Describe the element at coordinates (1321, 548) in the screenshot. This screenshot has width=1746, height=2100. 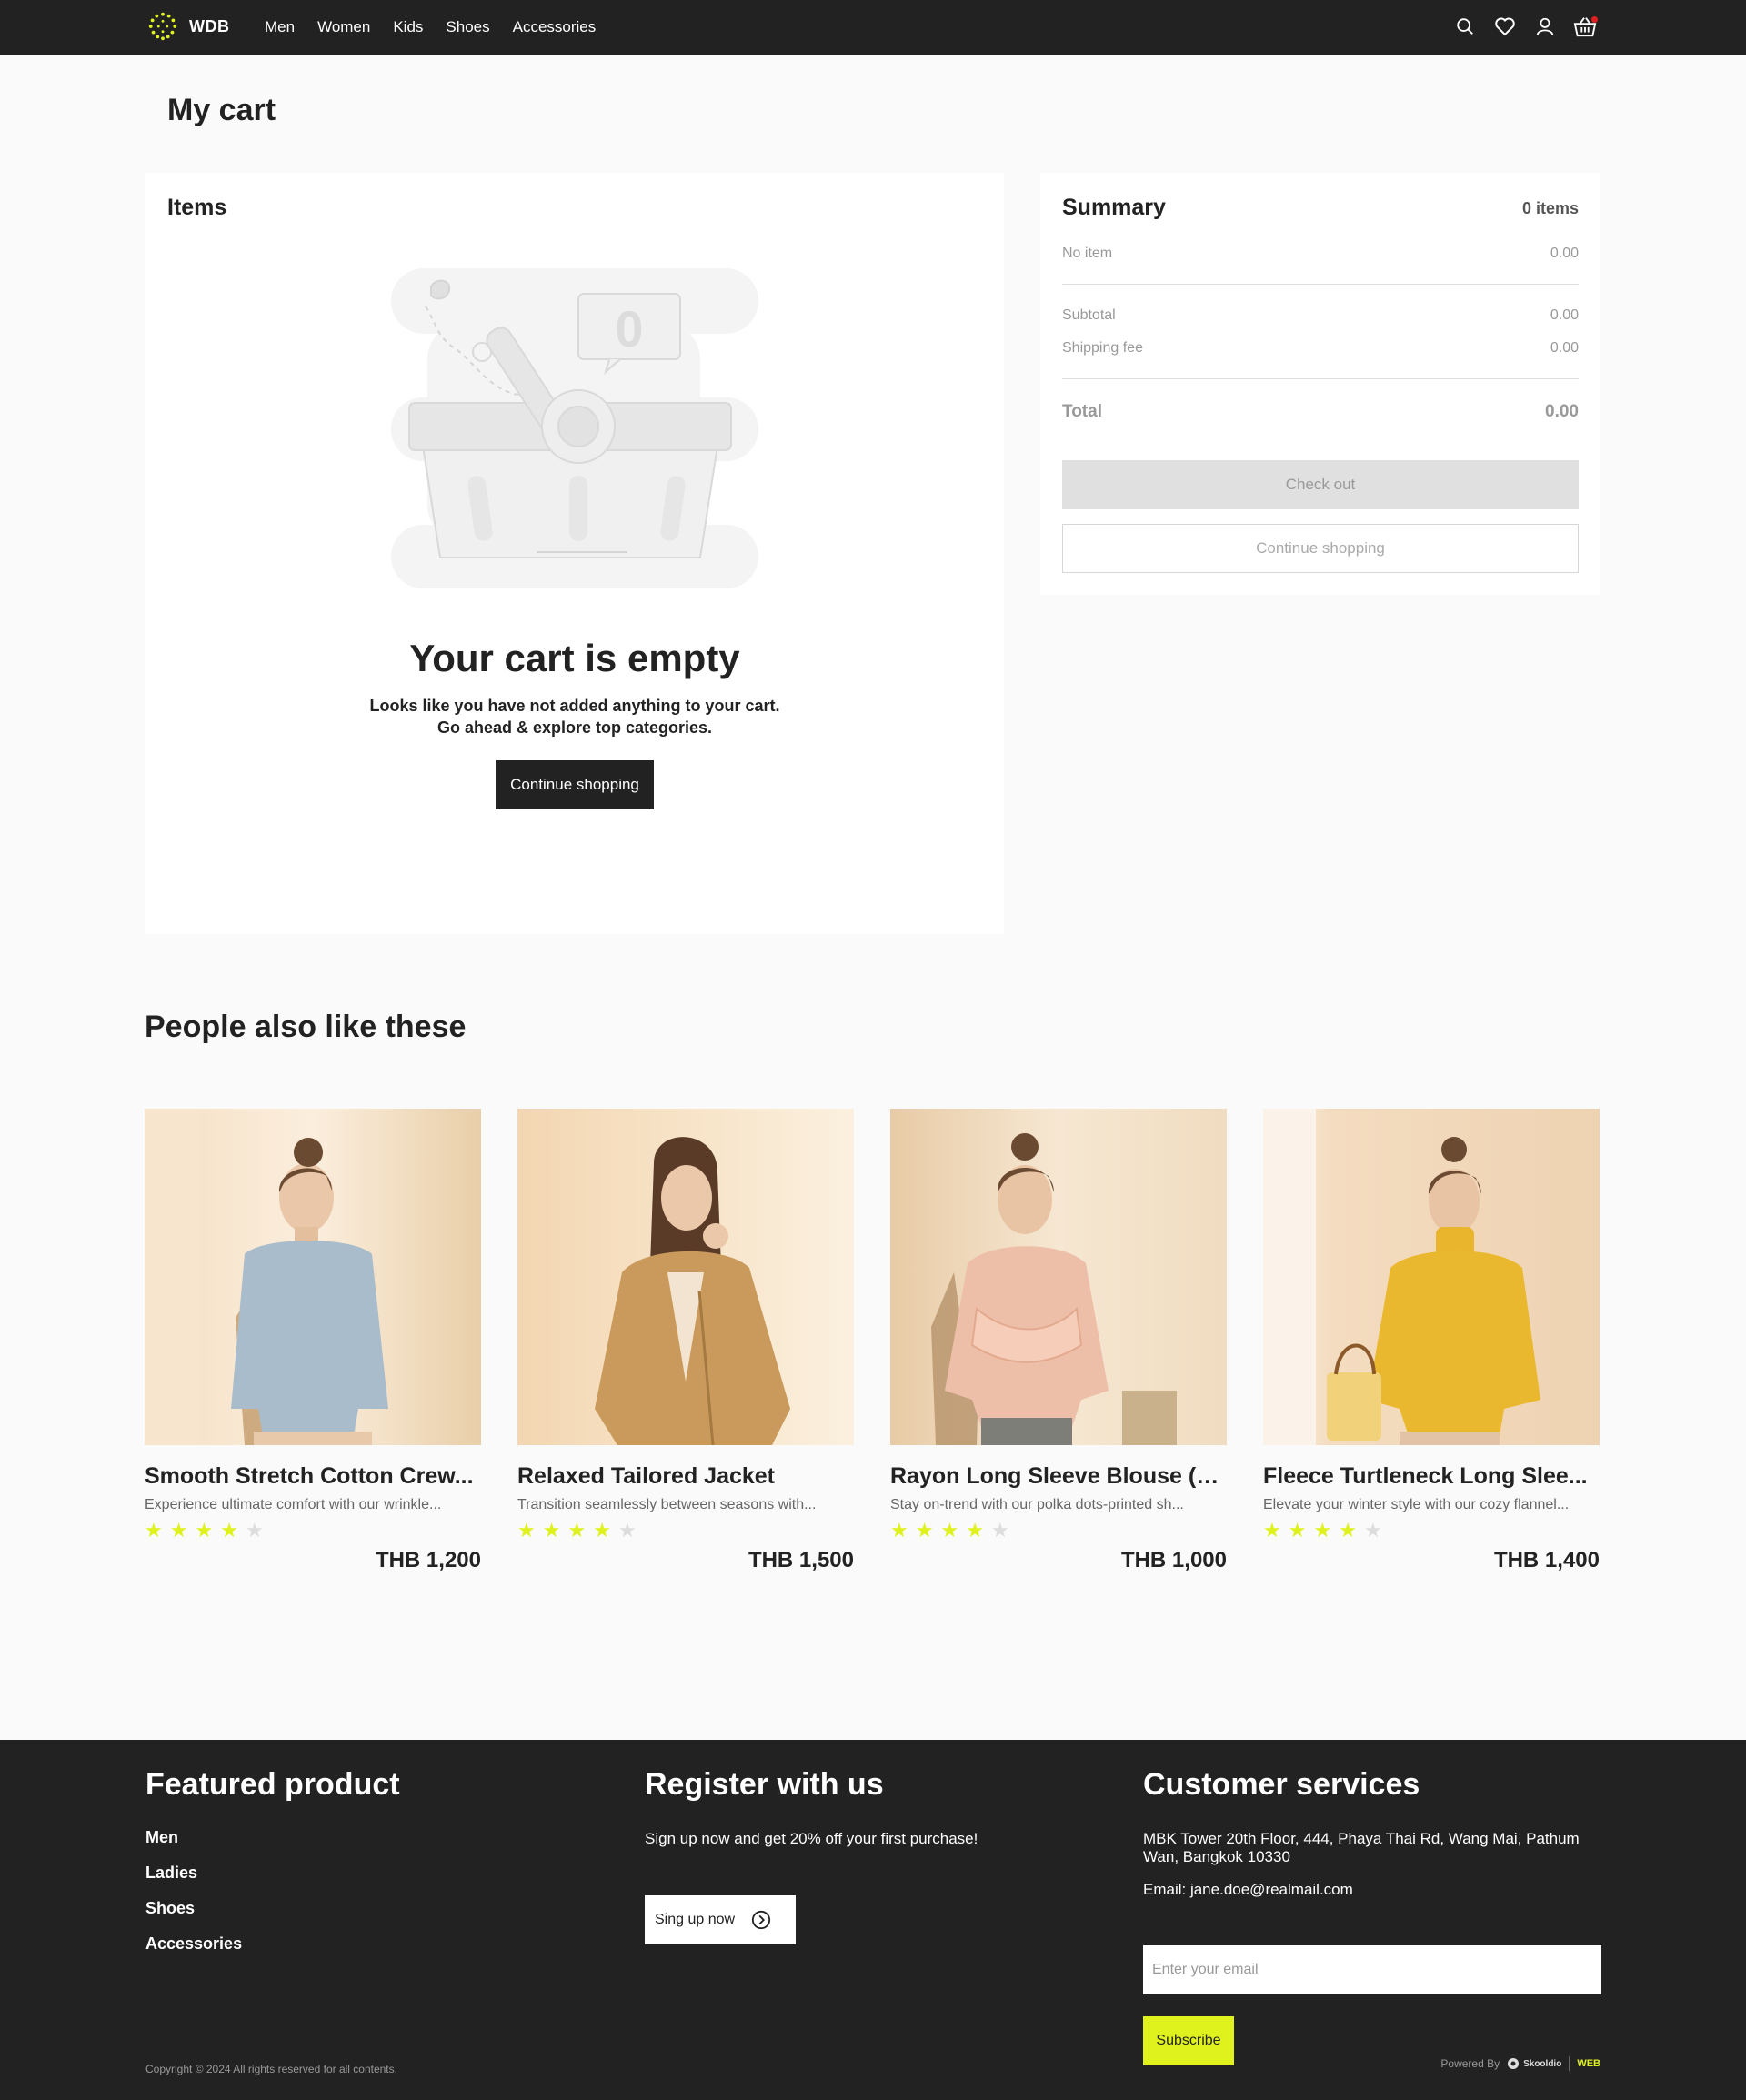
I see `summary-continue-shopping-button: Continue shopping` at that location.